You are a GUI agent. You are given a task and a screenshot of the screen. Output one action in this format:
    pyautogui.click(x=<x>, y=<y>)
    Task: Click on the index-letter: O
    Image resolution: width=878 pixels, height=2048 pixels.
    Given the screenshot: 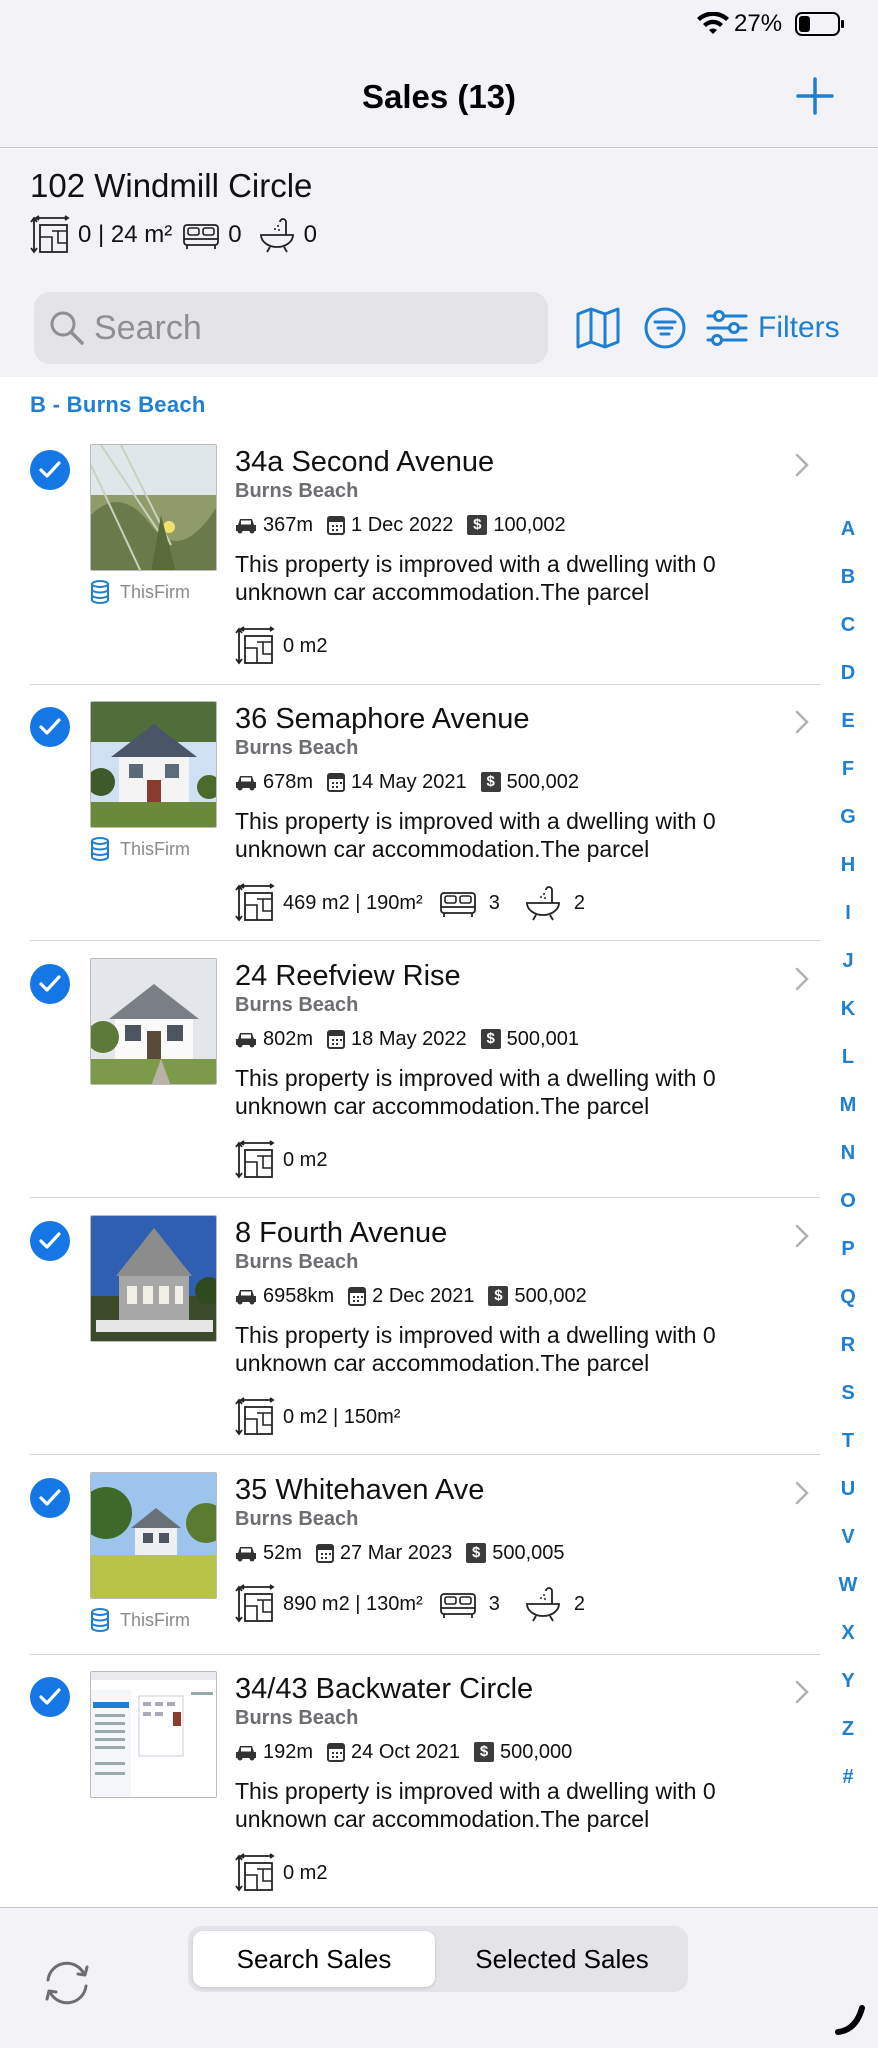 What is the action you would take?
    pyautogui.click(x=848, y=1201)
    